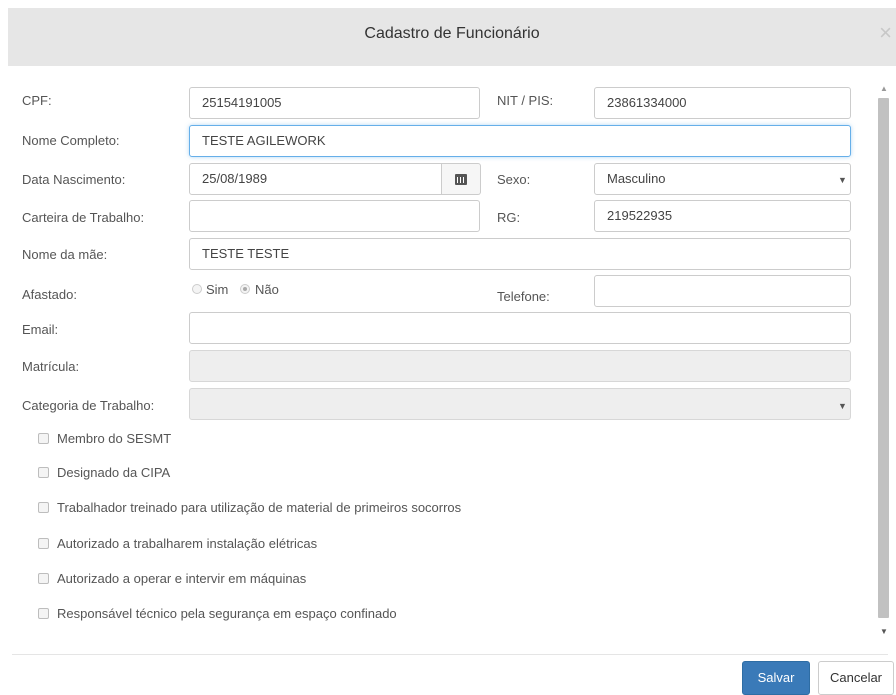  What do you see at coordinates (450, 654) in the screenshot?
I see `footer-divider` at bounding box center [450, 654].